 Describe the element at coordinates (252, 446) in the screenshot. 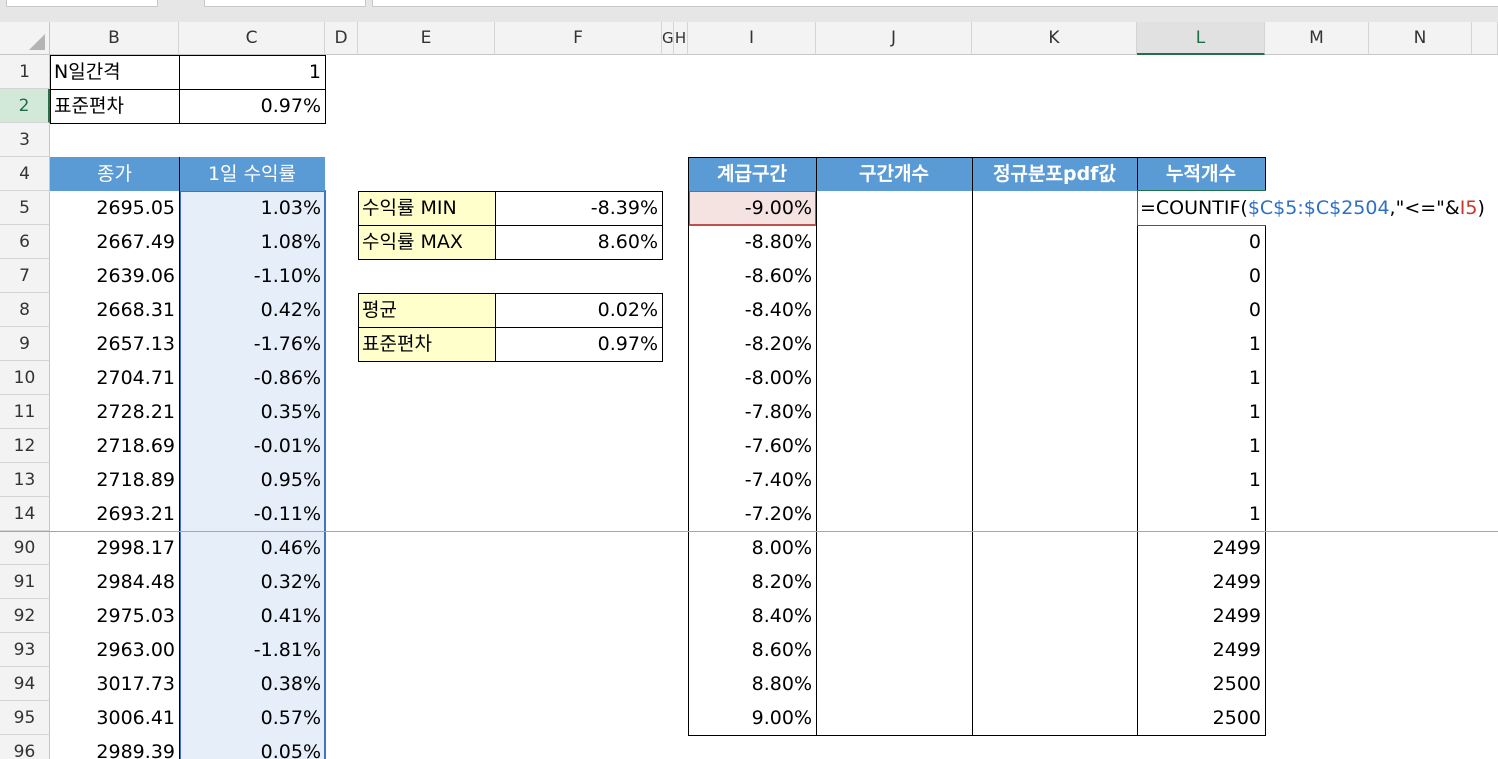

I see `price-return-cell: -0.01%` at that location.